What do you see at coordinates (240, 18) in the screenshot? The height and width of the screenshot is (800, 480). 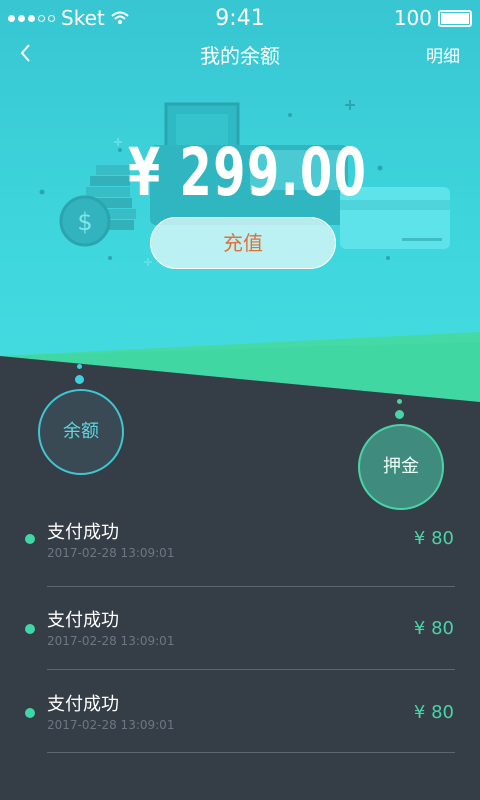 I see `status-bar: Sket 9:41 100` at bounding box center [240, 18].